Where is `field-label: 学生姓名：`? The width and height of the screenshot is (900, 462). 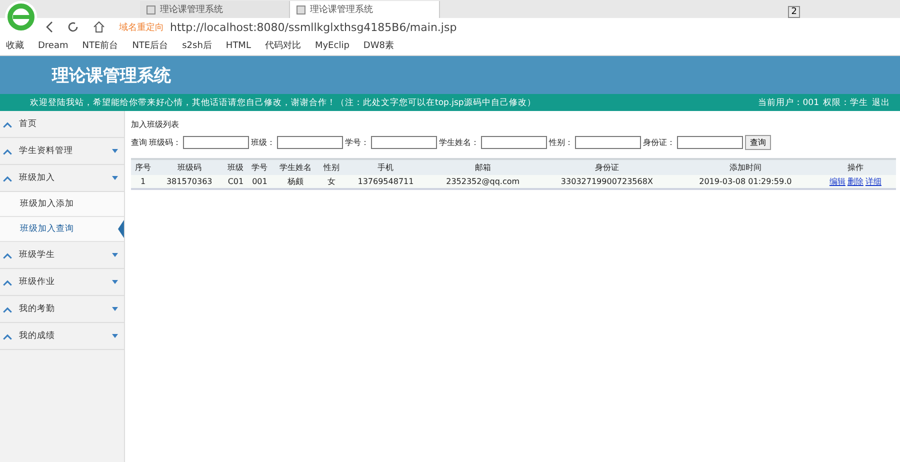
field-label: 学生姓名： is located at coordinates (459, 142).